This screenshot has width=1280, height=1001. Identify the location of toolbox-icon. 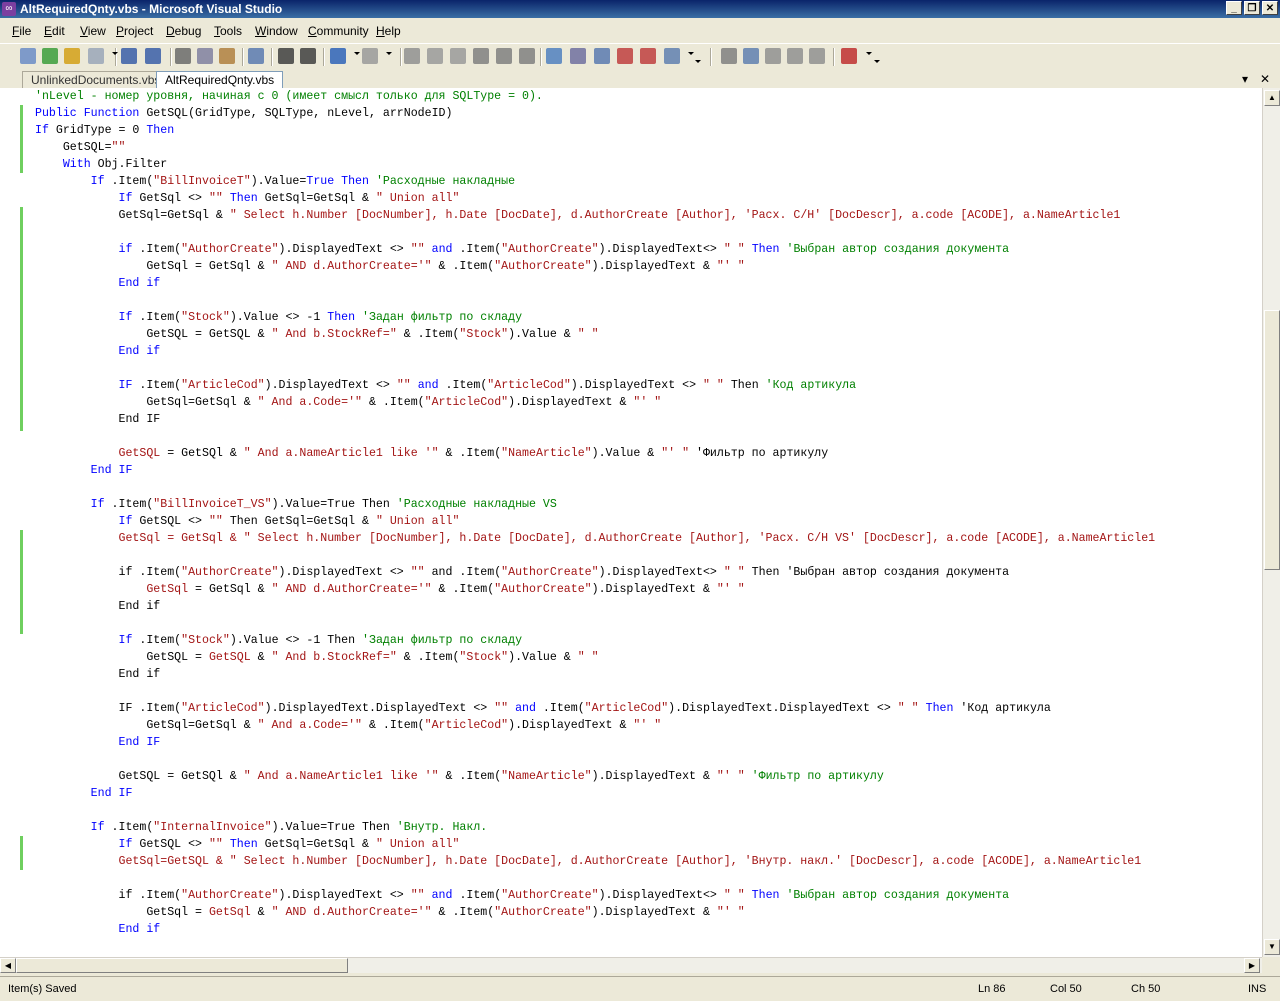
(625, 56).